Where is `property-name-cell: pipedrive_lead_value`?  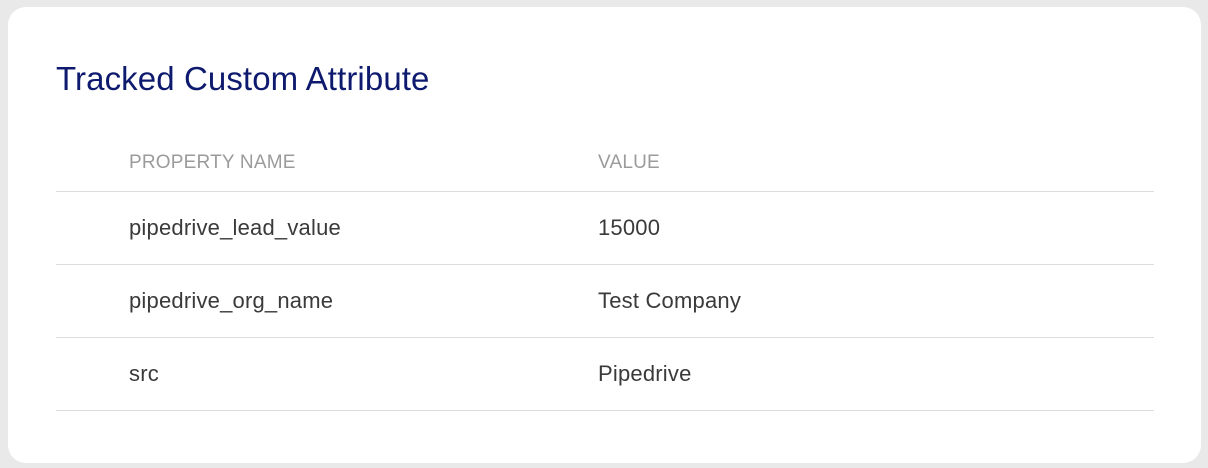 property-name-cell: pipedrive_lead_value is located at coordinates (235, 227).